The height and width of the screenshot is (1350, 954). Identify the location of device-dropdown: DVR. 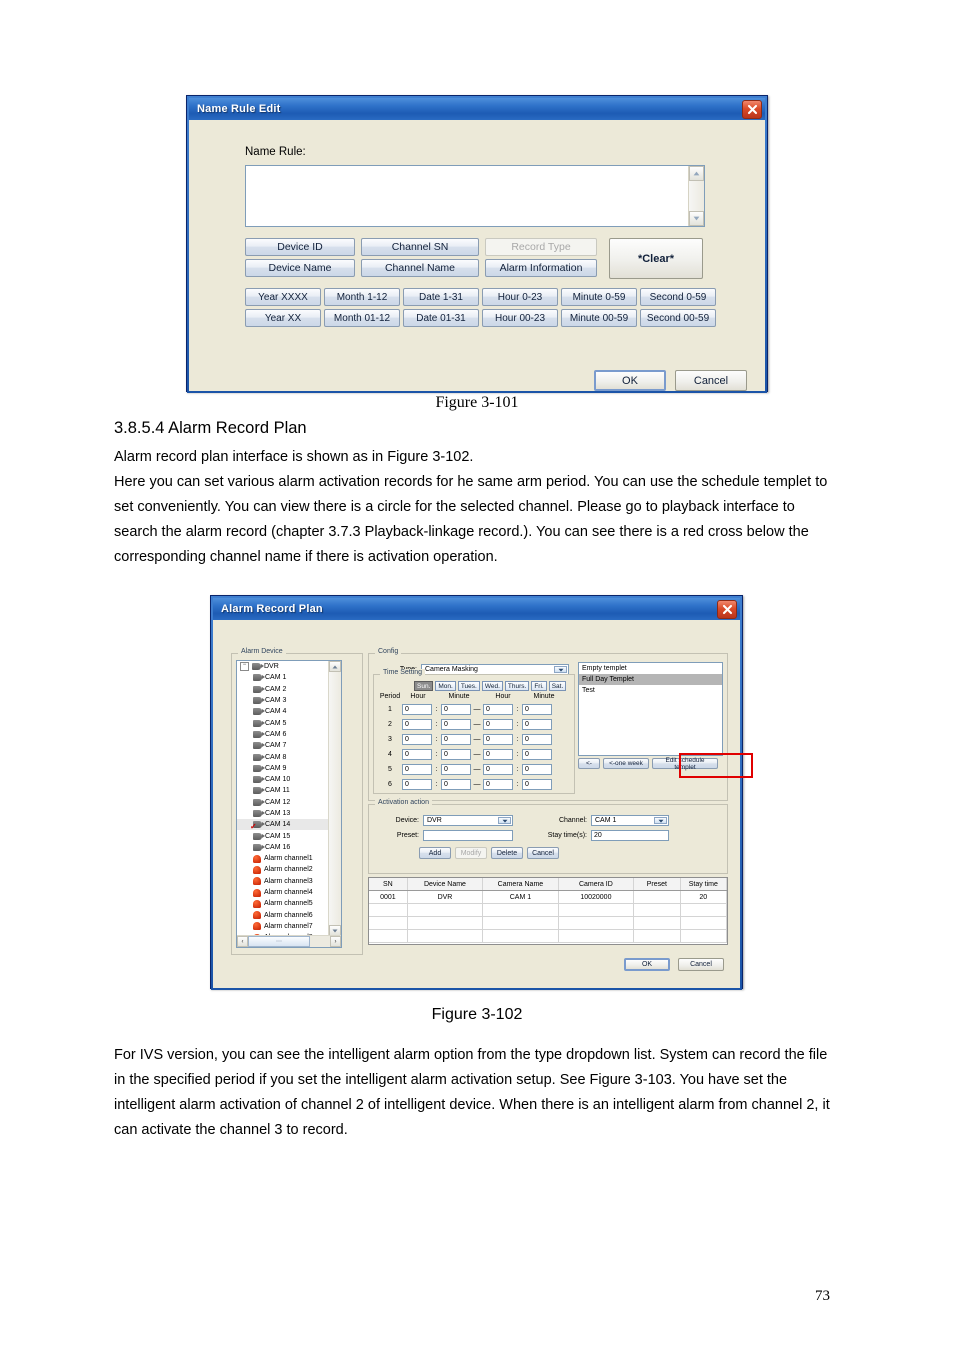
(468, 820).